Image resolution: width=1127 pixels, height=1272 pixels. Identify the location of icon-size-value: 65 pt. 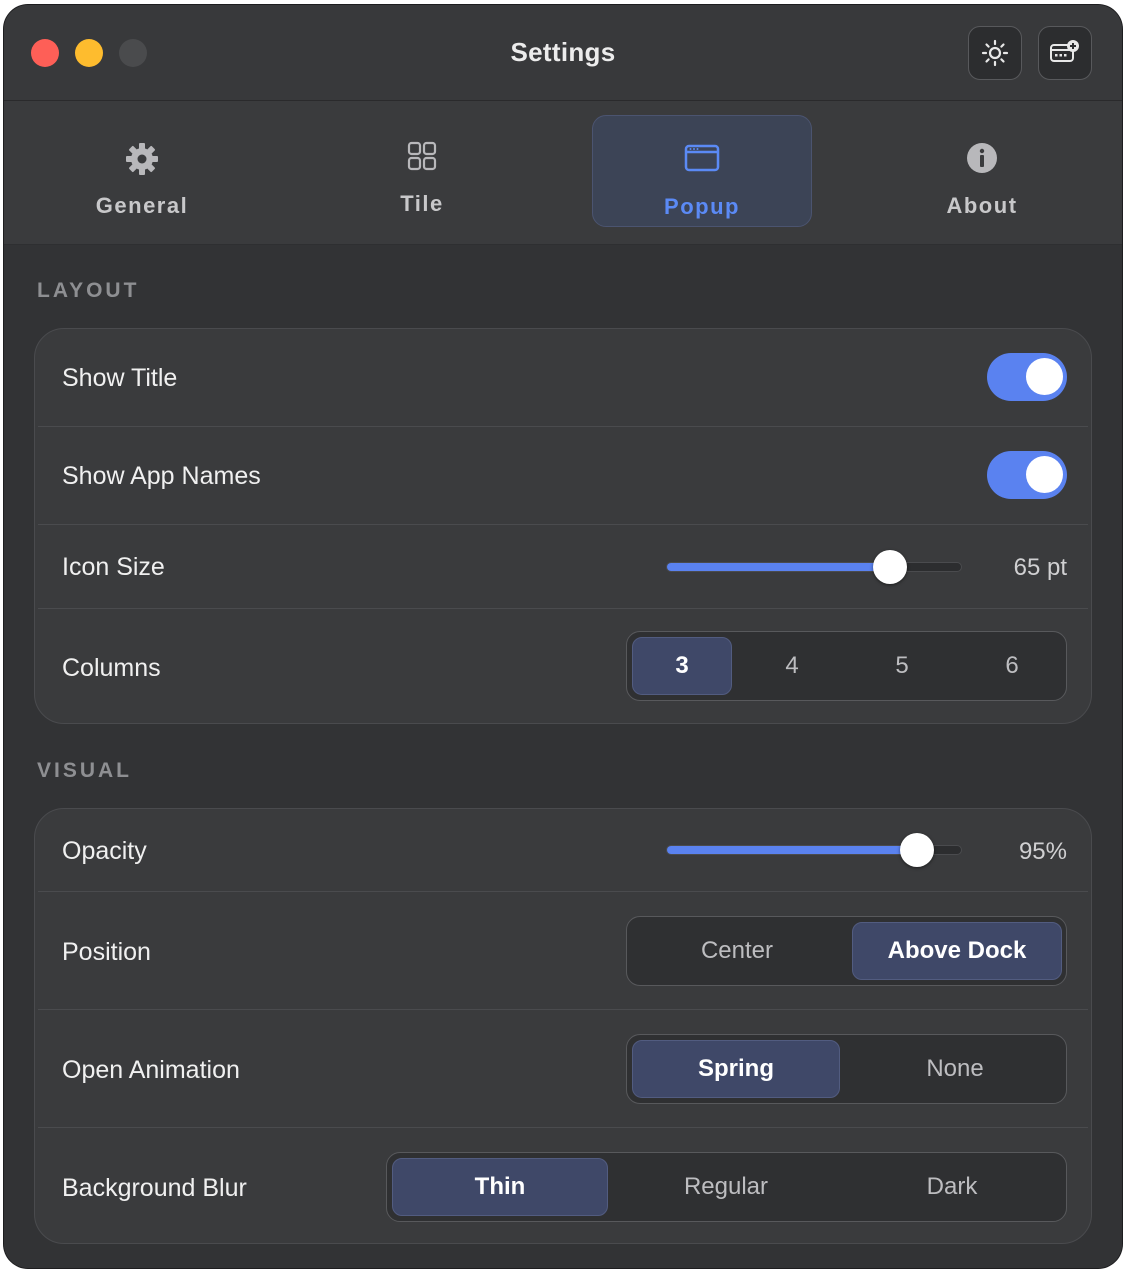
(1040, 567).